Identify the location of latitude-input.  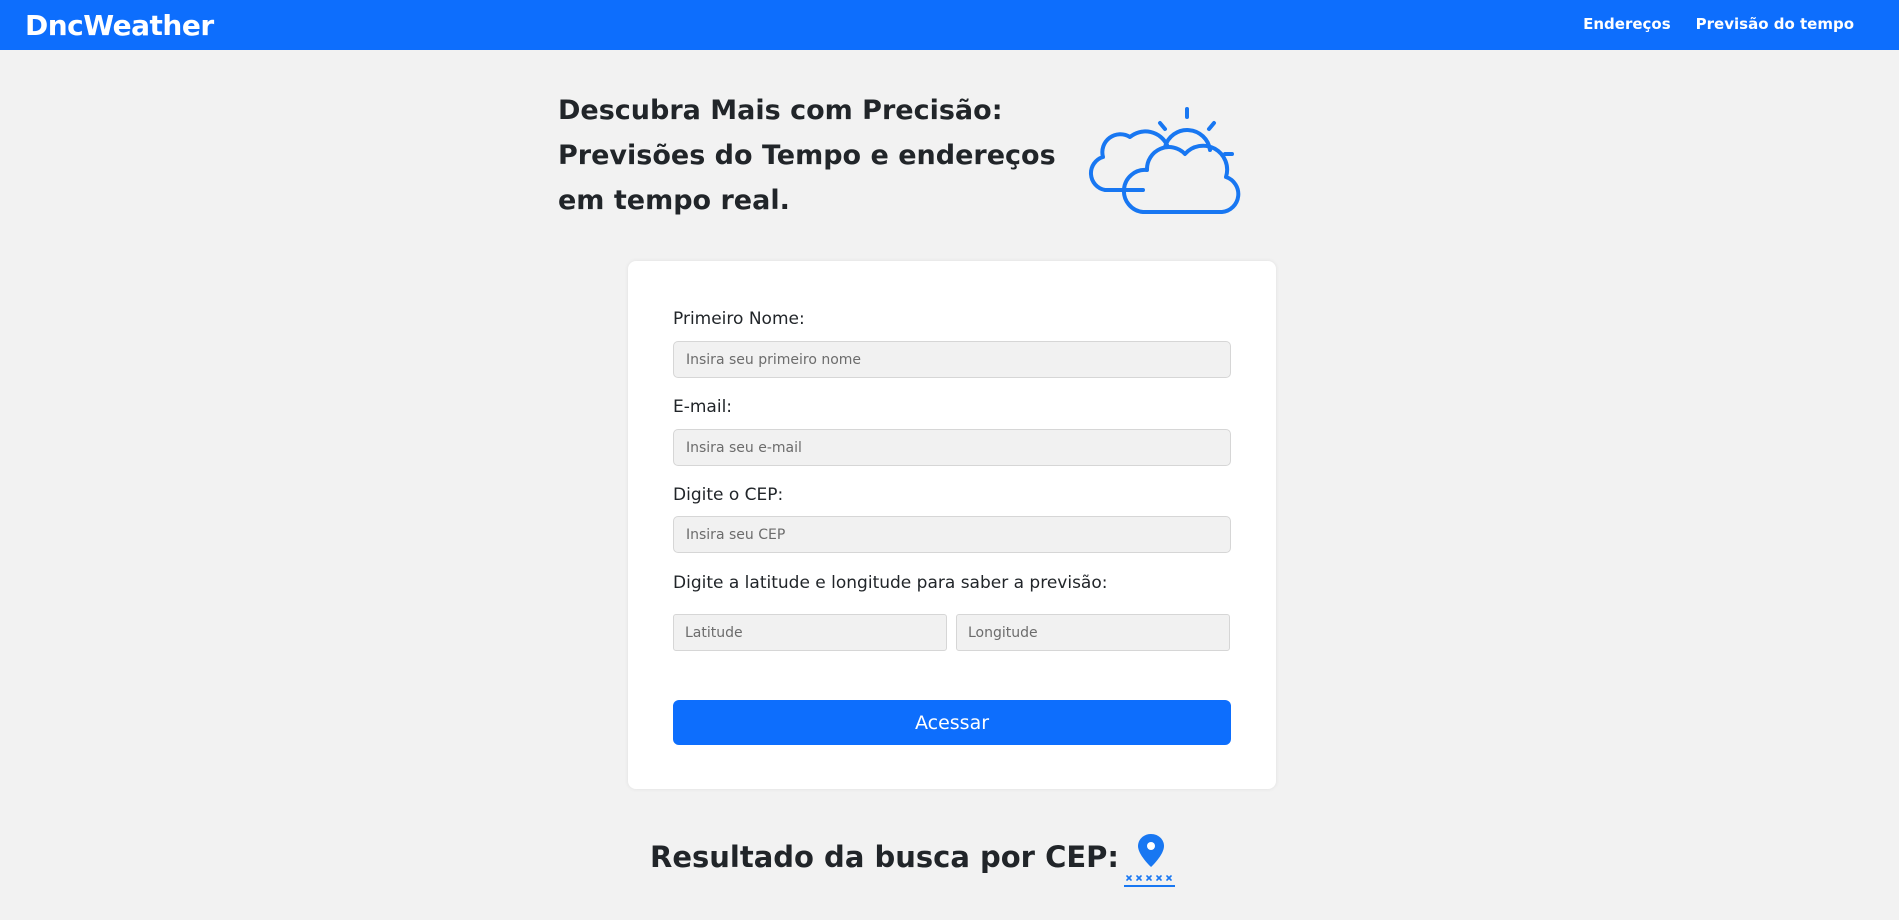
(810, 632).